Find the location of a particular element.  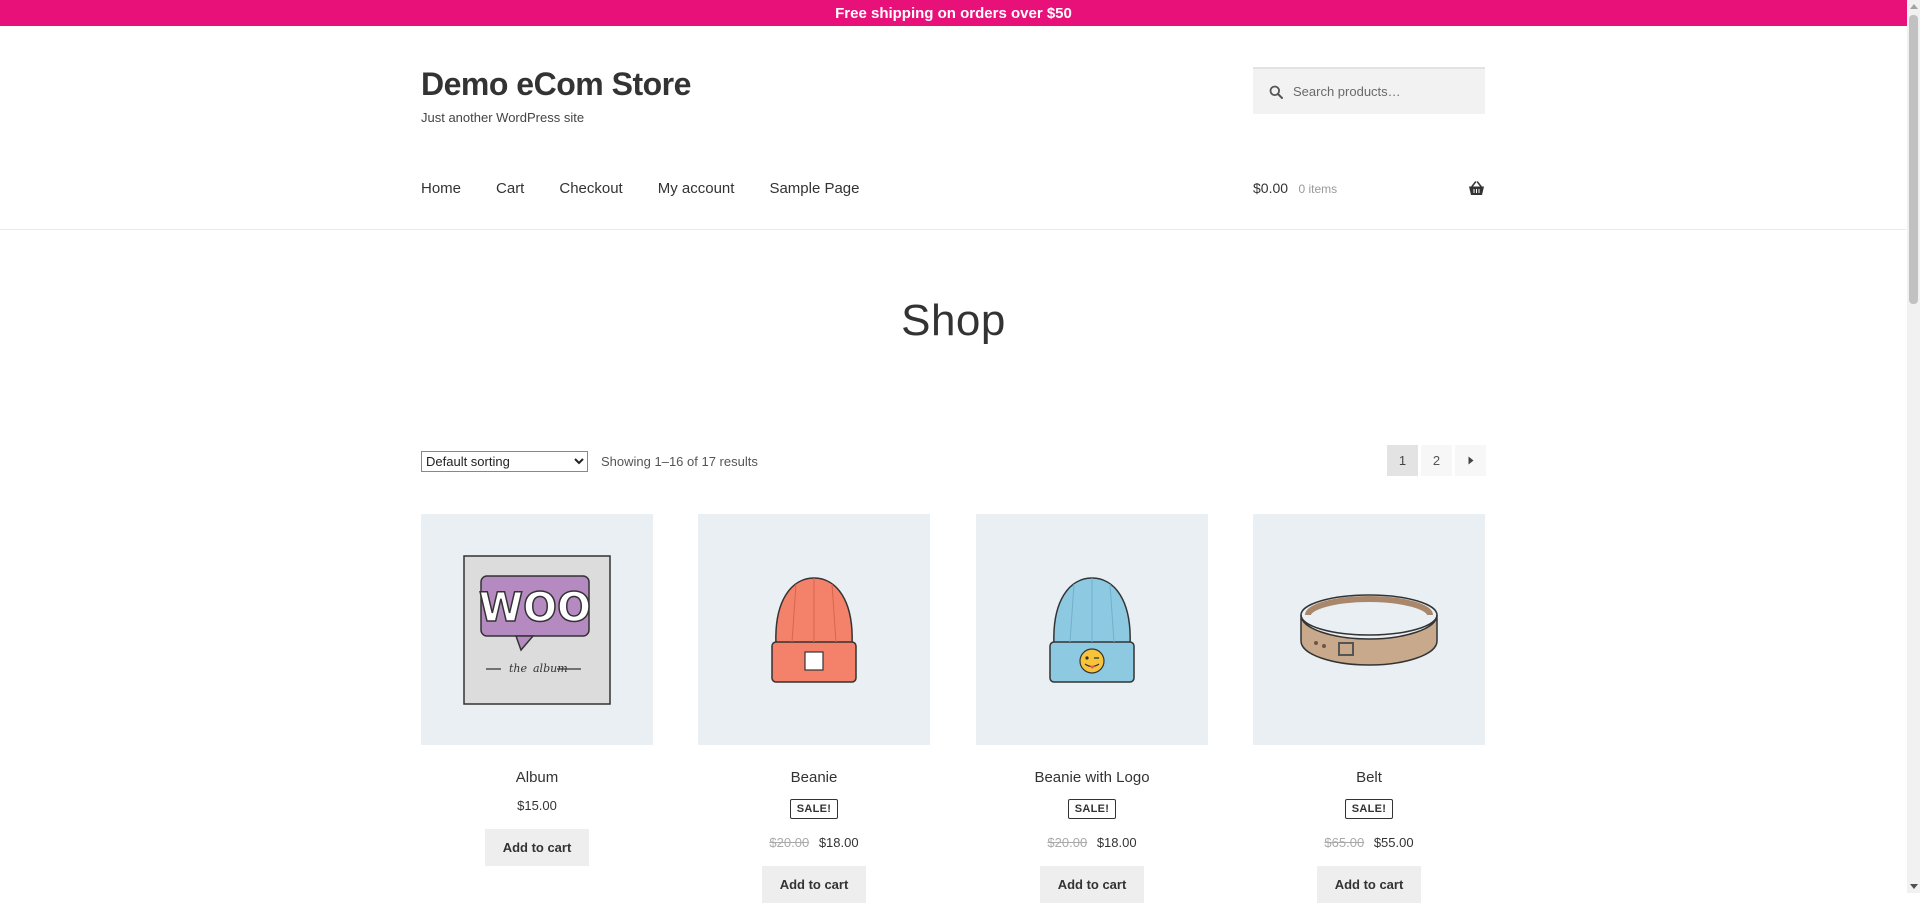

cart-amount: $0.00 is located at coordinates (1271, 188).